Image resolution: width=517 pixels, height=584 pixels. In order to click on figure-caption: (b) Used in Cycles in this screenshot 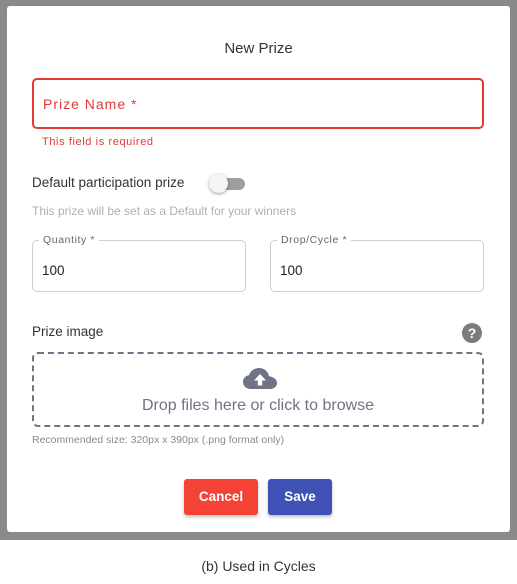, I will do `click(258, 566)`.